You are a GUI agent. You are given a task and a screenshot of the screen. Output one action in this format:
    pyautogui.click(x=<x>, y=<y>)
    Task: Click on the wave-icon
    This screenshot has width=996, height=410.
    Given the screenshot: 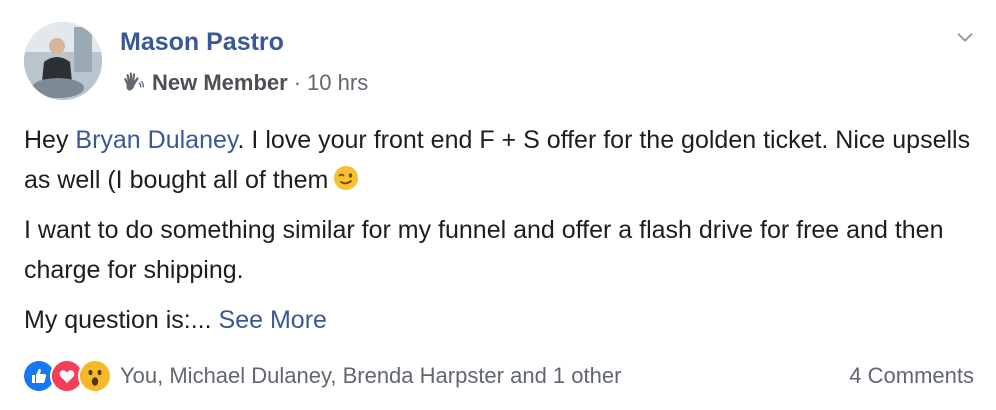 What is the action you would take?
    pyautogui.click(x=134, y=81)
    